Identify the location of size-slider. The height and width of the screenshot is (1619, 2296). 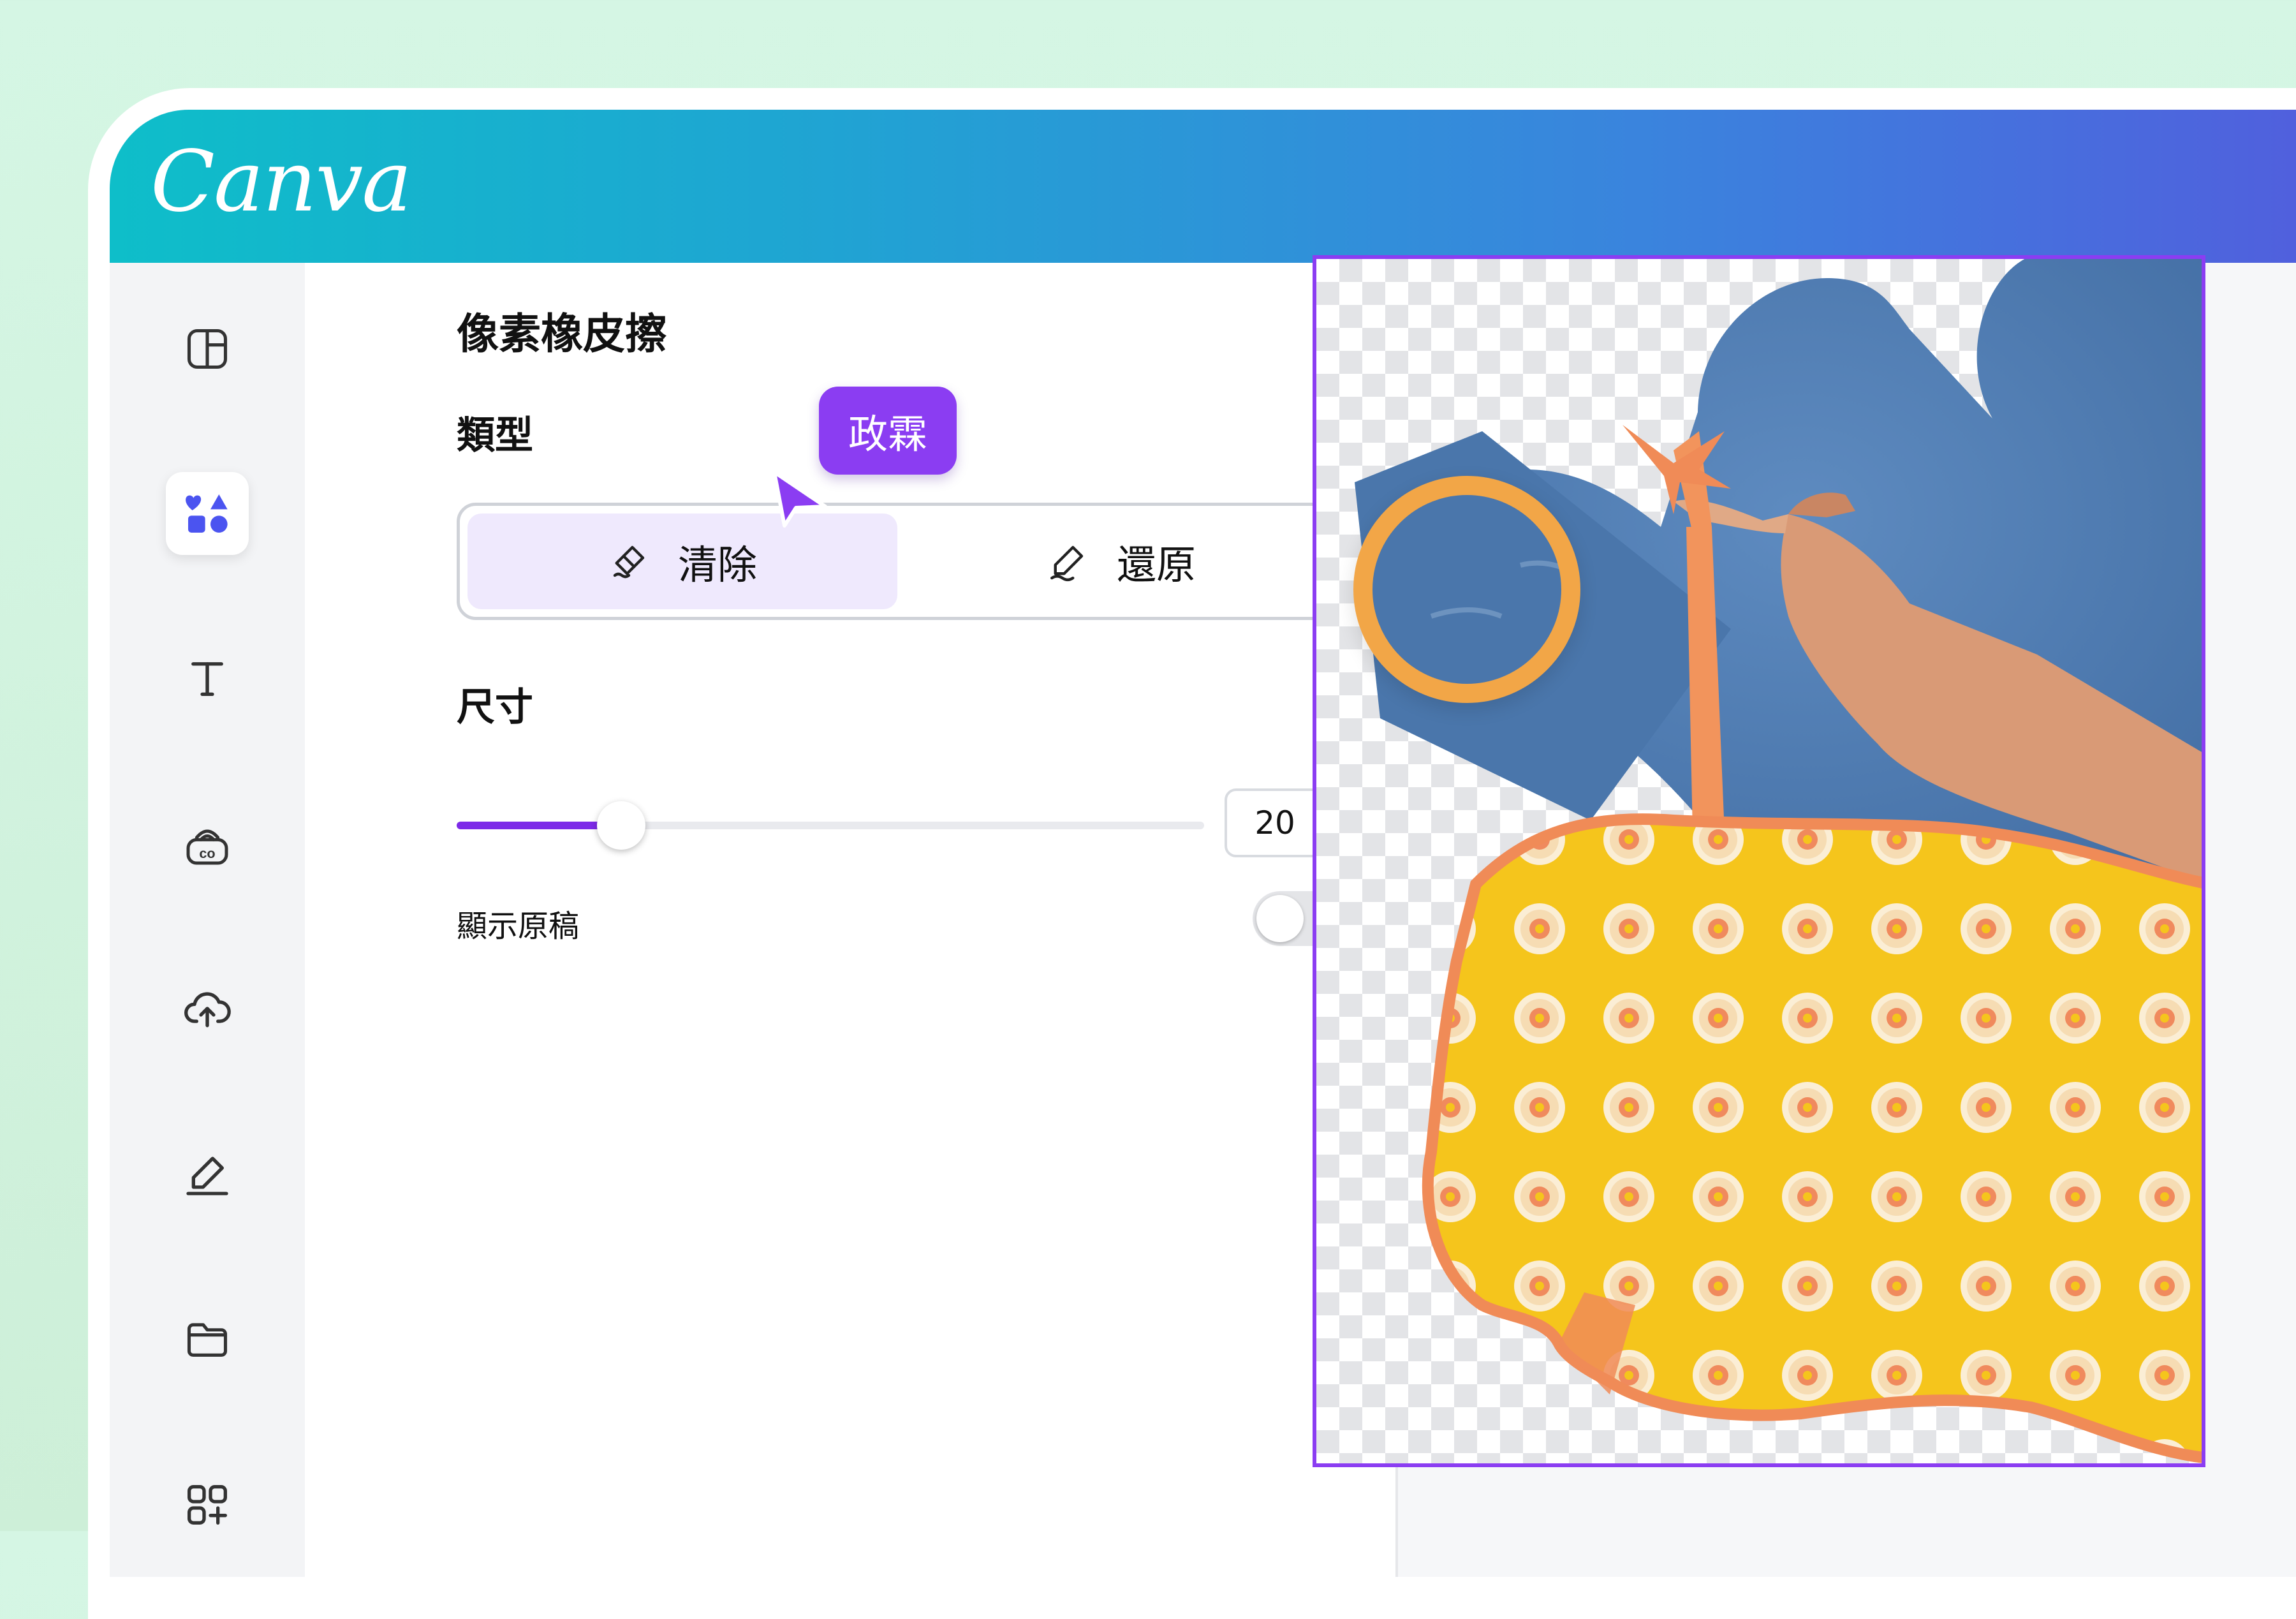
(831, 825).